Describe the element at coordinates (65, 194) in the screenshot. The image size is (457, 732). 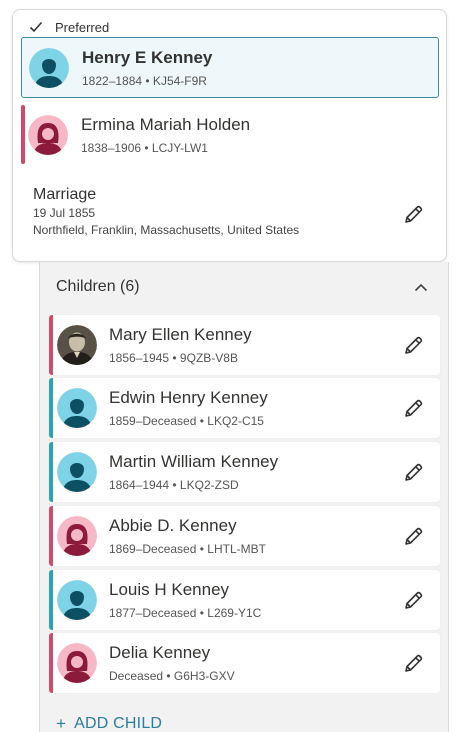
I see `marriage-title: Marriage` at that location.